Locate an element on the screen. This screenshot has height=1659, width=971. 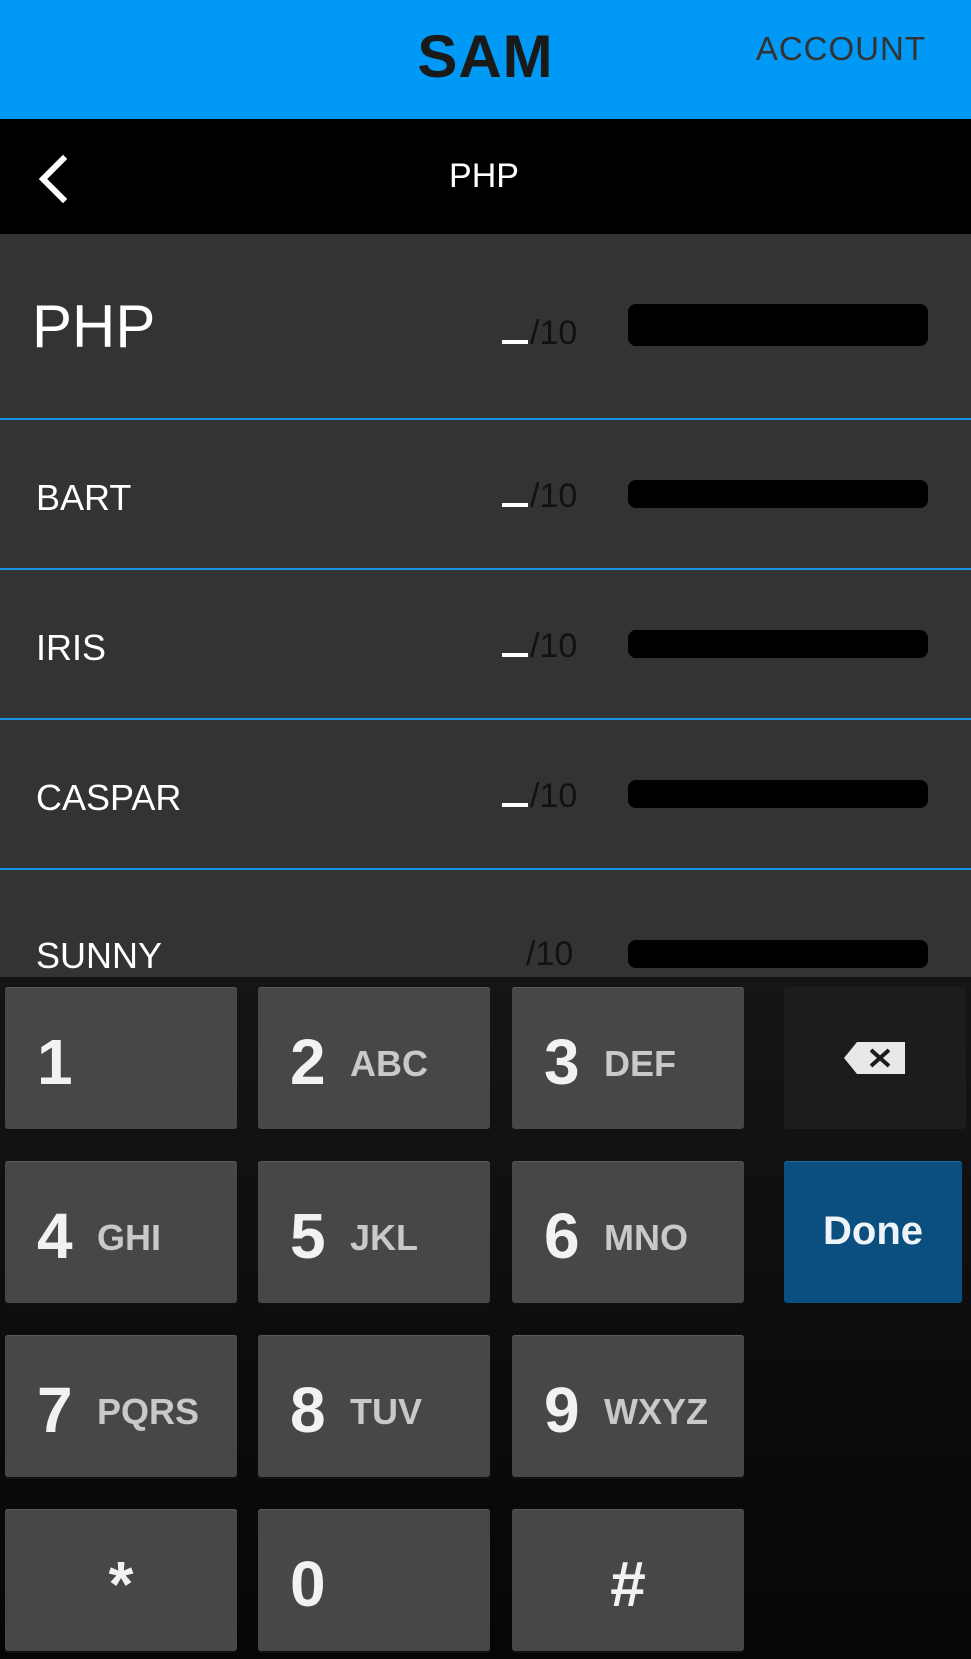
key-3: 3 DEF is located at coordinates (628, 1058).